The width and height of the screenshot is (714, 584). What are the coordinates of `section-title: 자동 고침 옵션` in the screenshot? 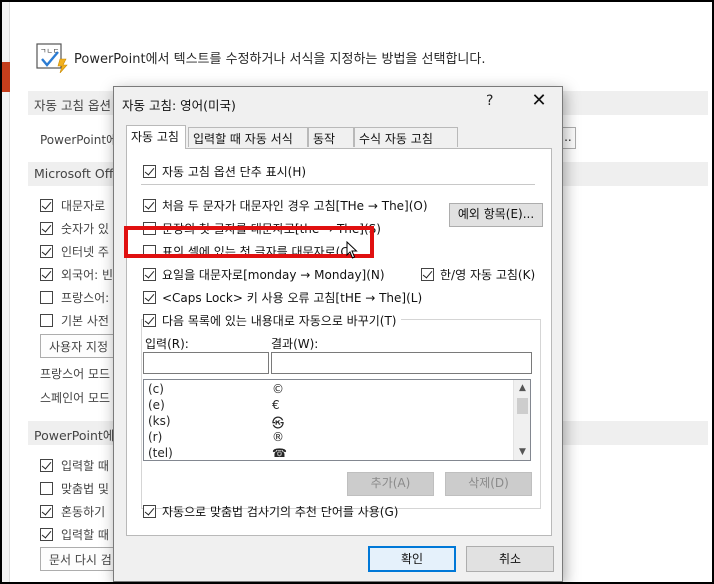 It's located at (72, 105).